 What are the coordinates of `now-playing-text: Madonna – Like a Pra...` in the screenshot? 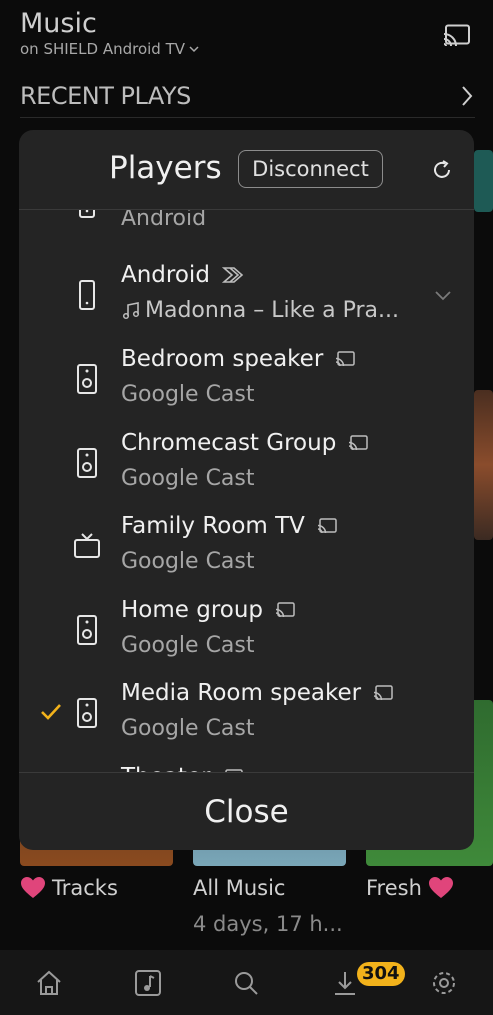 It's located at (272, 310).